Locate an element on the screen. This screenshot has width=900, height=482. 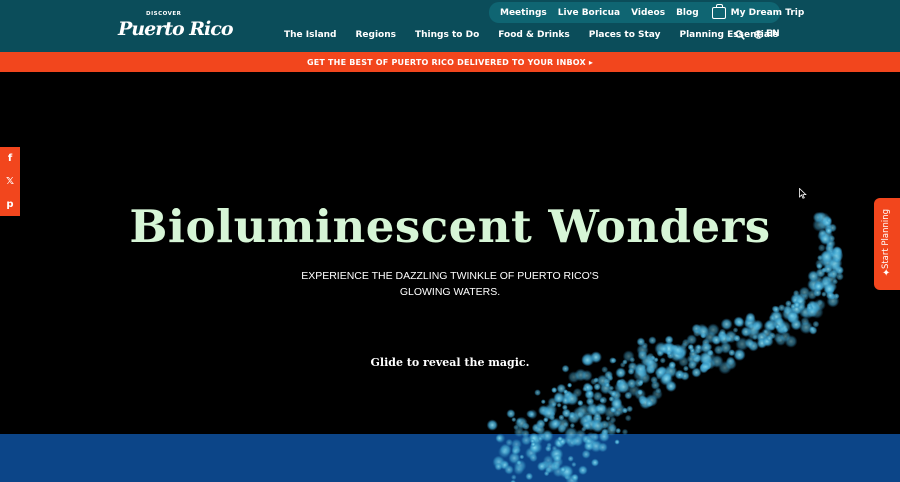
utility-link-videos: Videos is located at coordinates (648, 13).